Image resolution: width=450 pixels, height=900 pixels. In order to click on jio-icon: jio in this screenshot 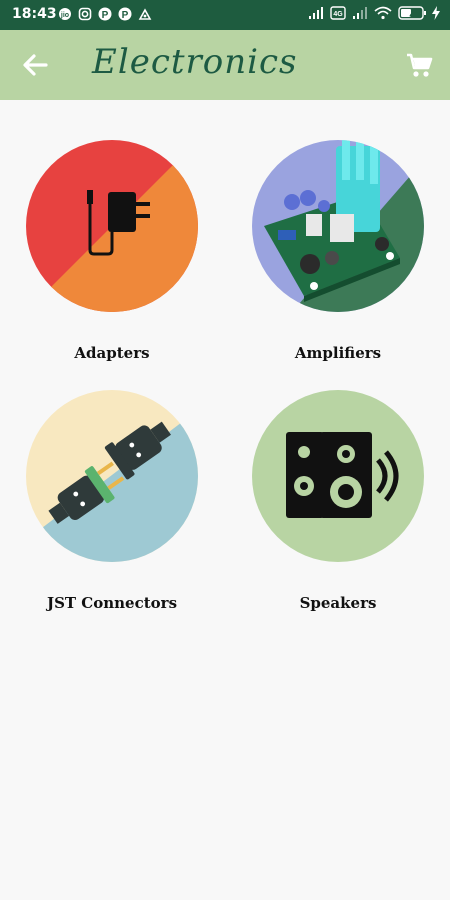, I will do `click(65, 14)`.